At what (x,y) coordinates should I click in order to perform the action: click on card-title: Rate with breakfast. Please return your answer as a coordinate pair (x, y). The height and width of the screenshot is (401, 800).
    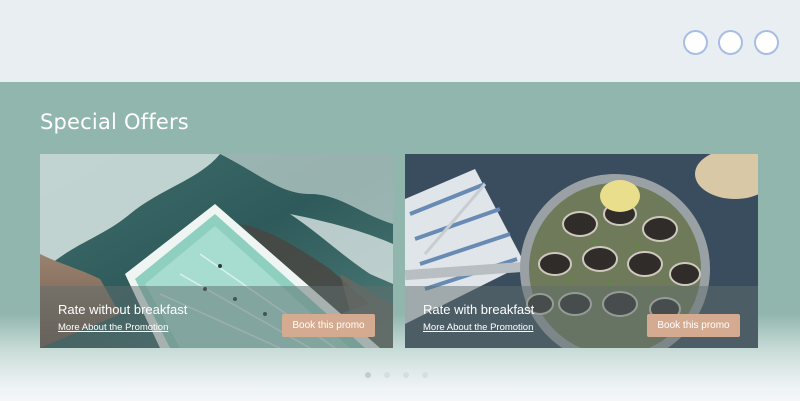
    Looking at the image, I should click on (479, 309).